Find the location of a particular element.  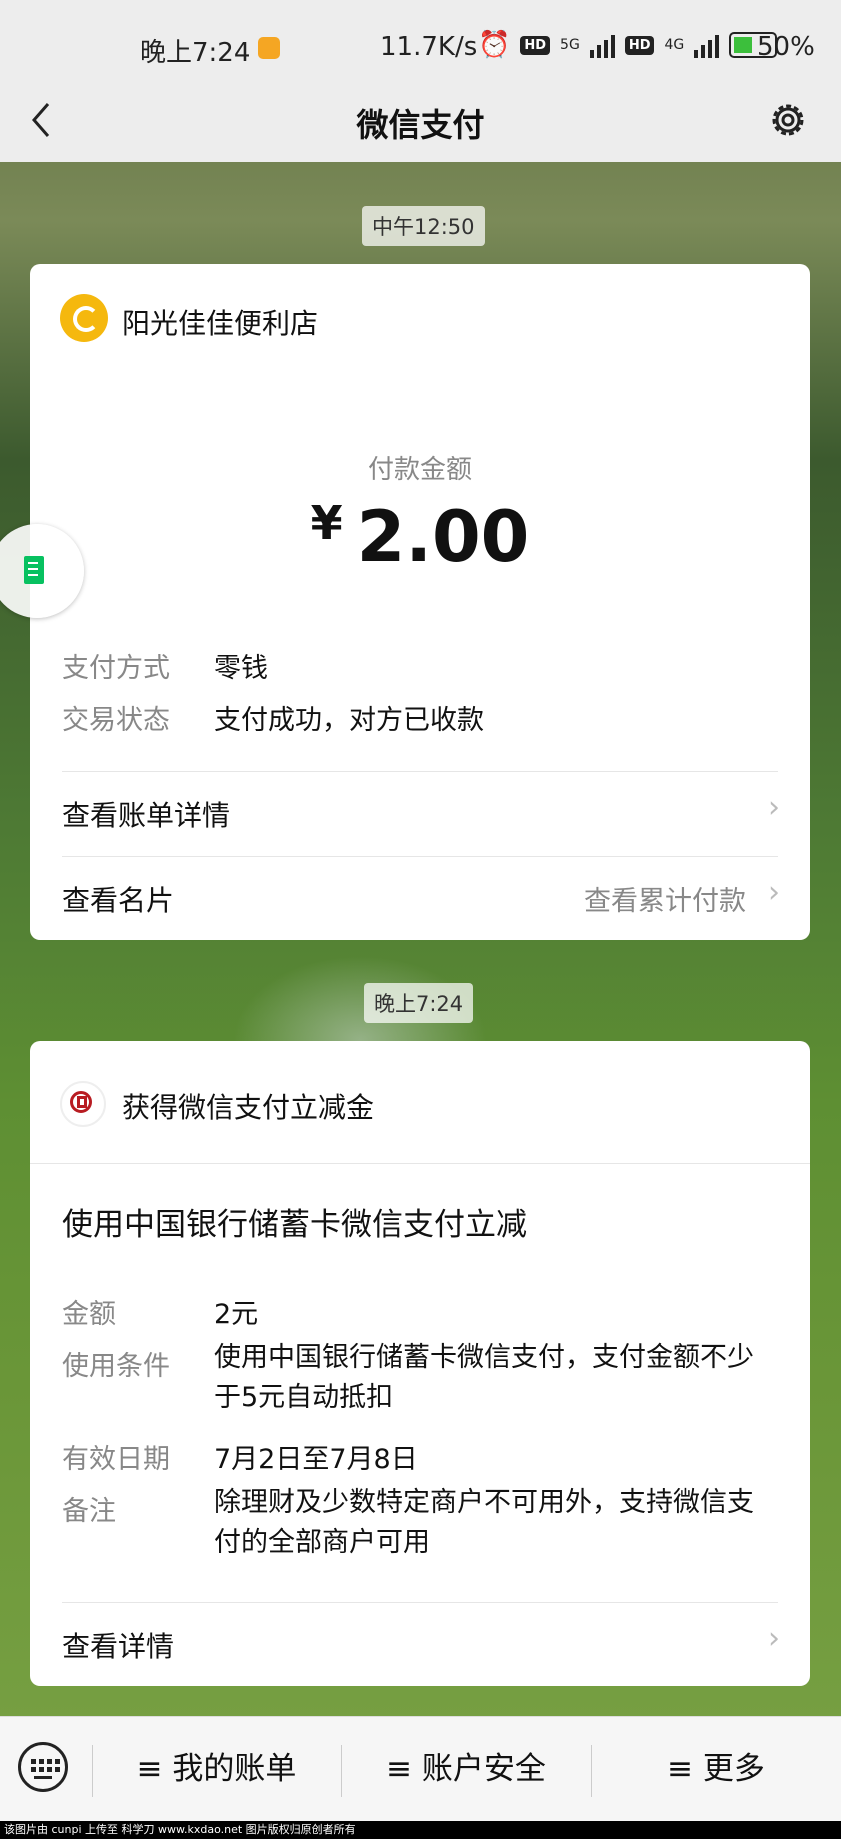

network-type-label: 5G is located at coordinates (570, 45).